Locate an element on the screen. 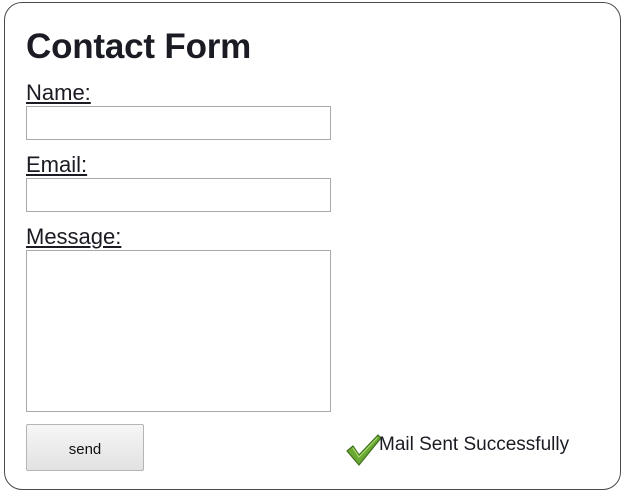 This screenshot has height=496, width=627. name-input is located at coordinates (178, 123).